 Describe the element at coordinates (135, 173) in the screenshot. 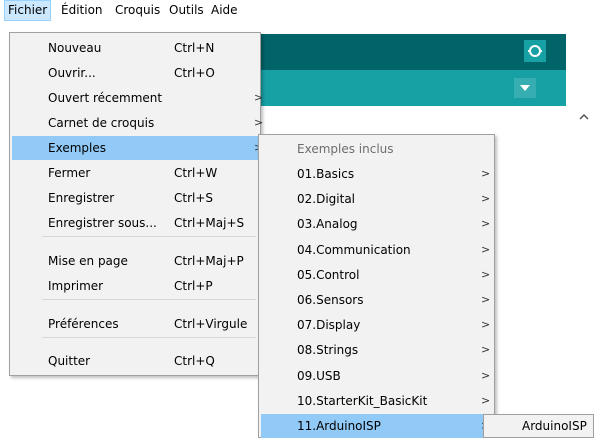

I see `menu-item-fermer: Fermer Ctrl+W` at that location.